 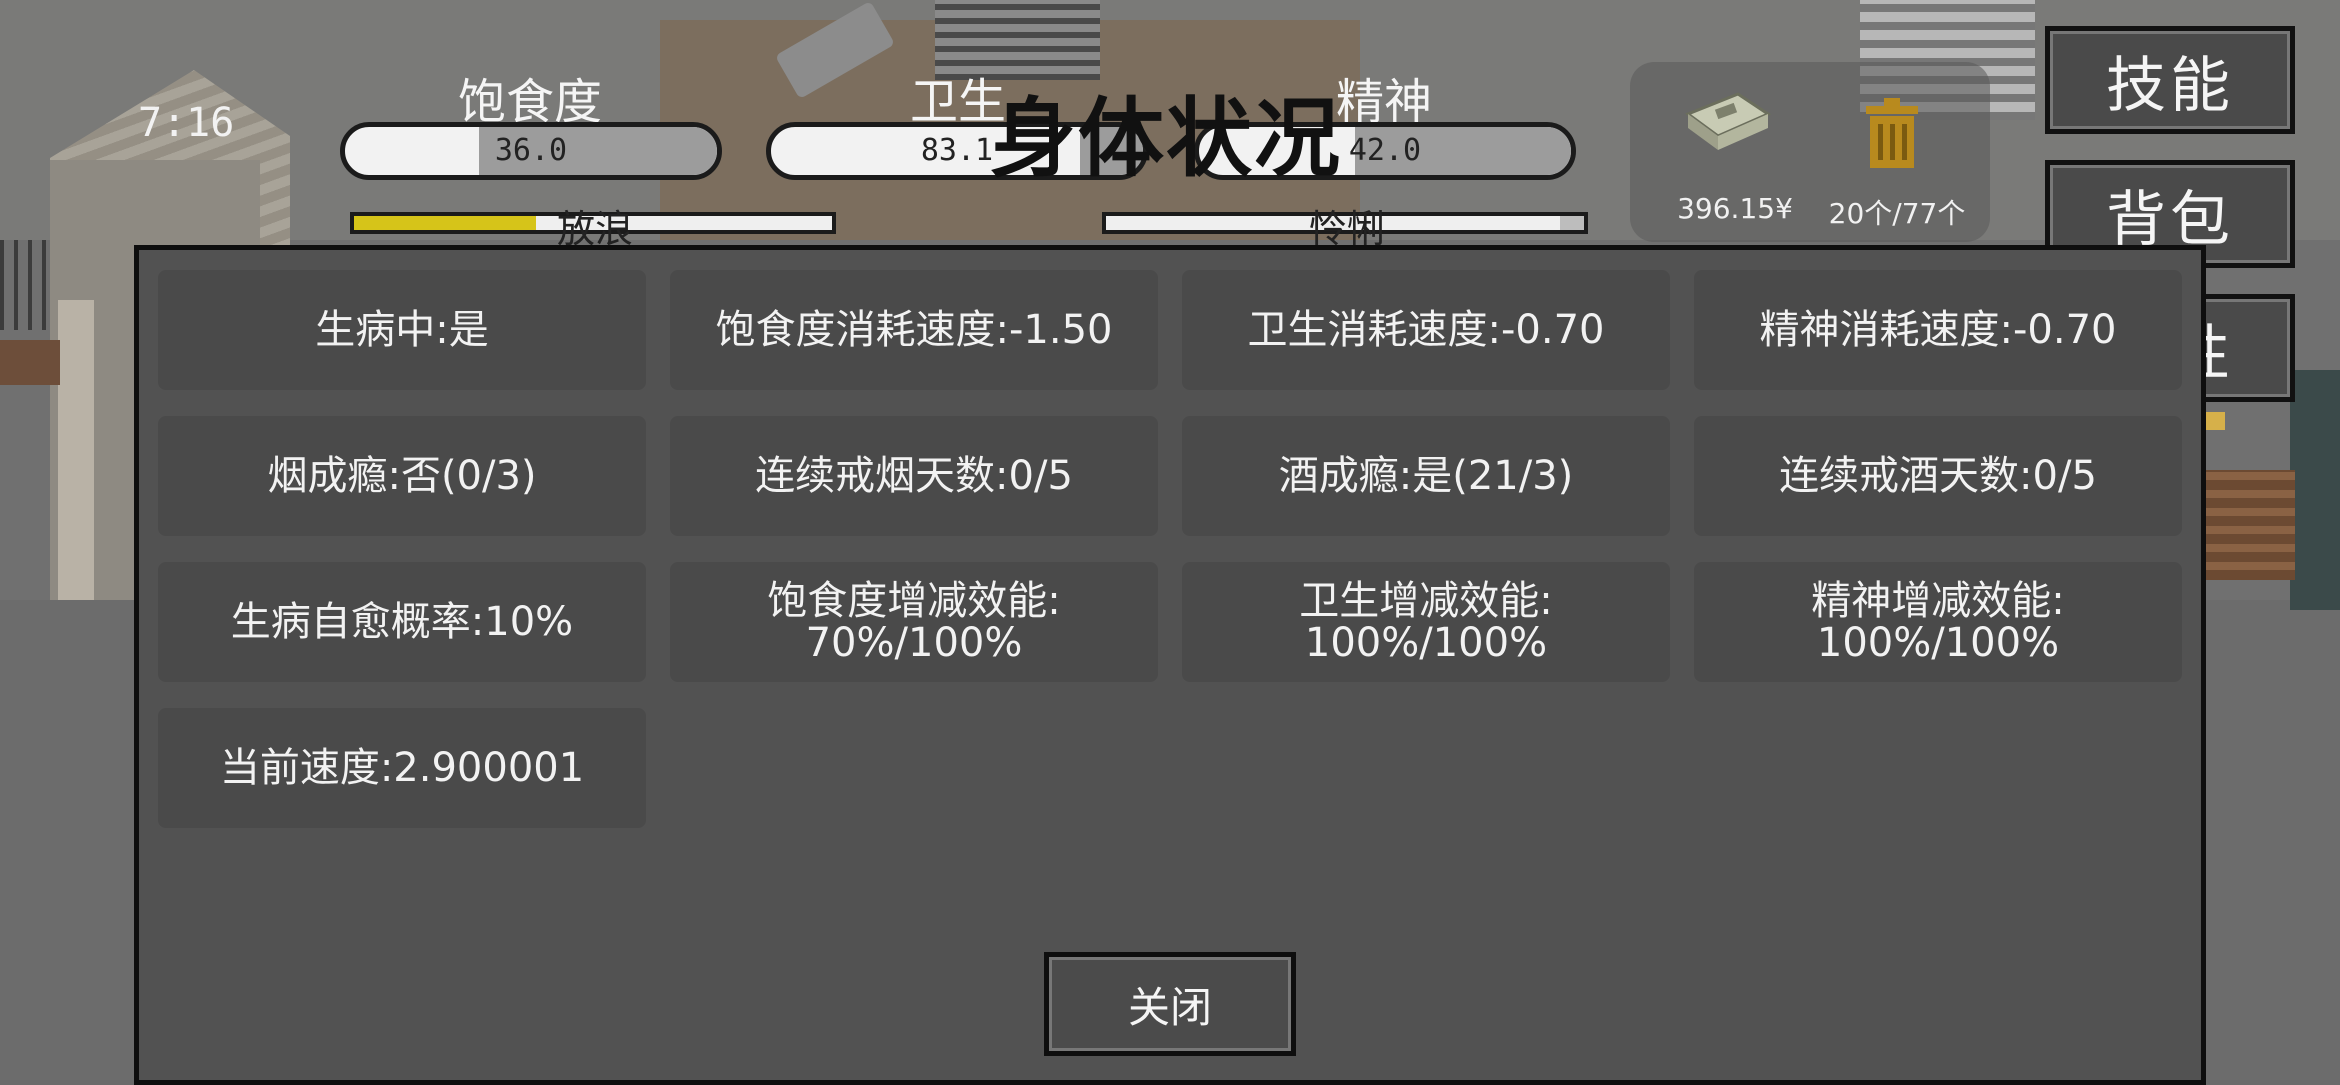 I want to click on status-cell-current-speed: 当前速度:2.900001, so click(x=402, y=768).